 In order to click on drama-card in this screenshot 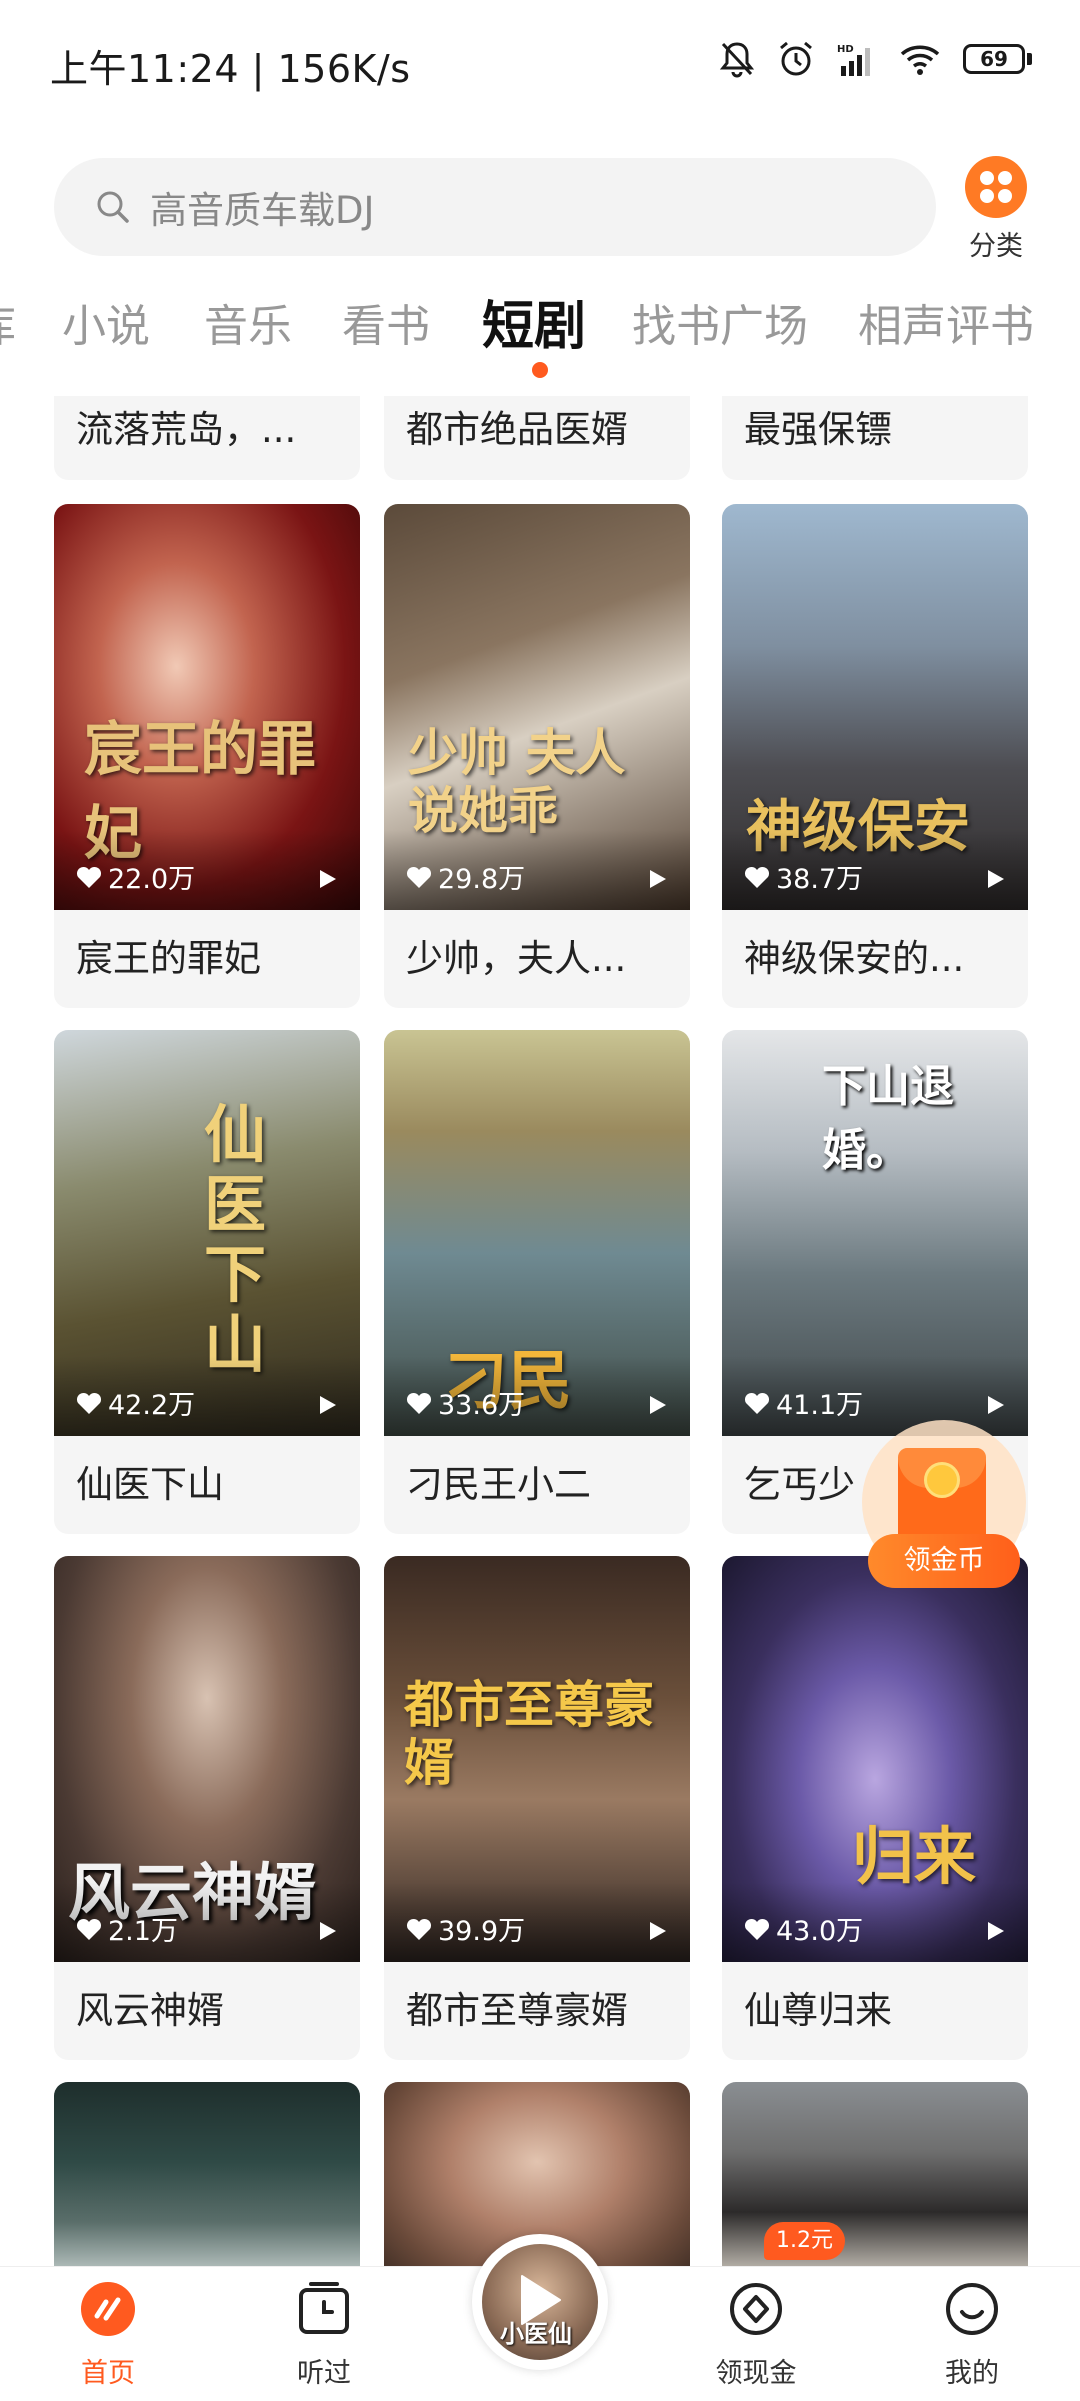, I will do `click(207, 2174)`.